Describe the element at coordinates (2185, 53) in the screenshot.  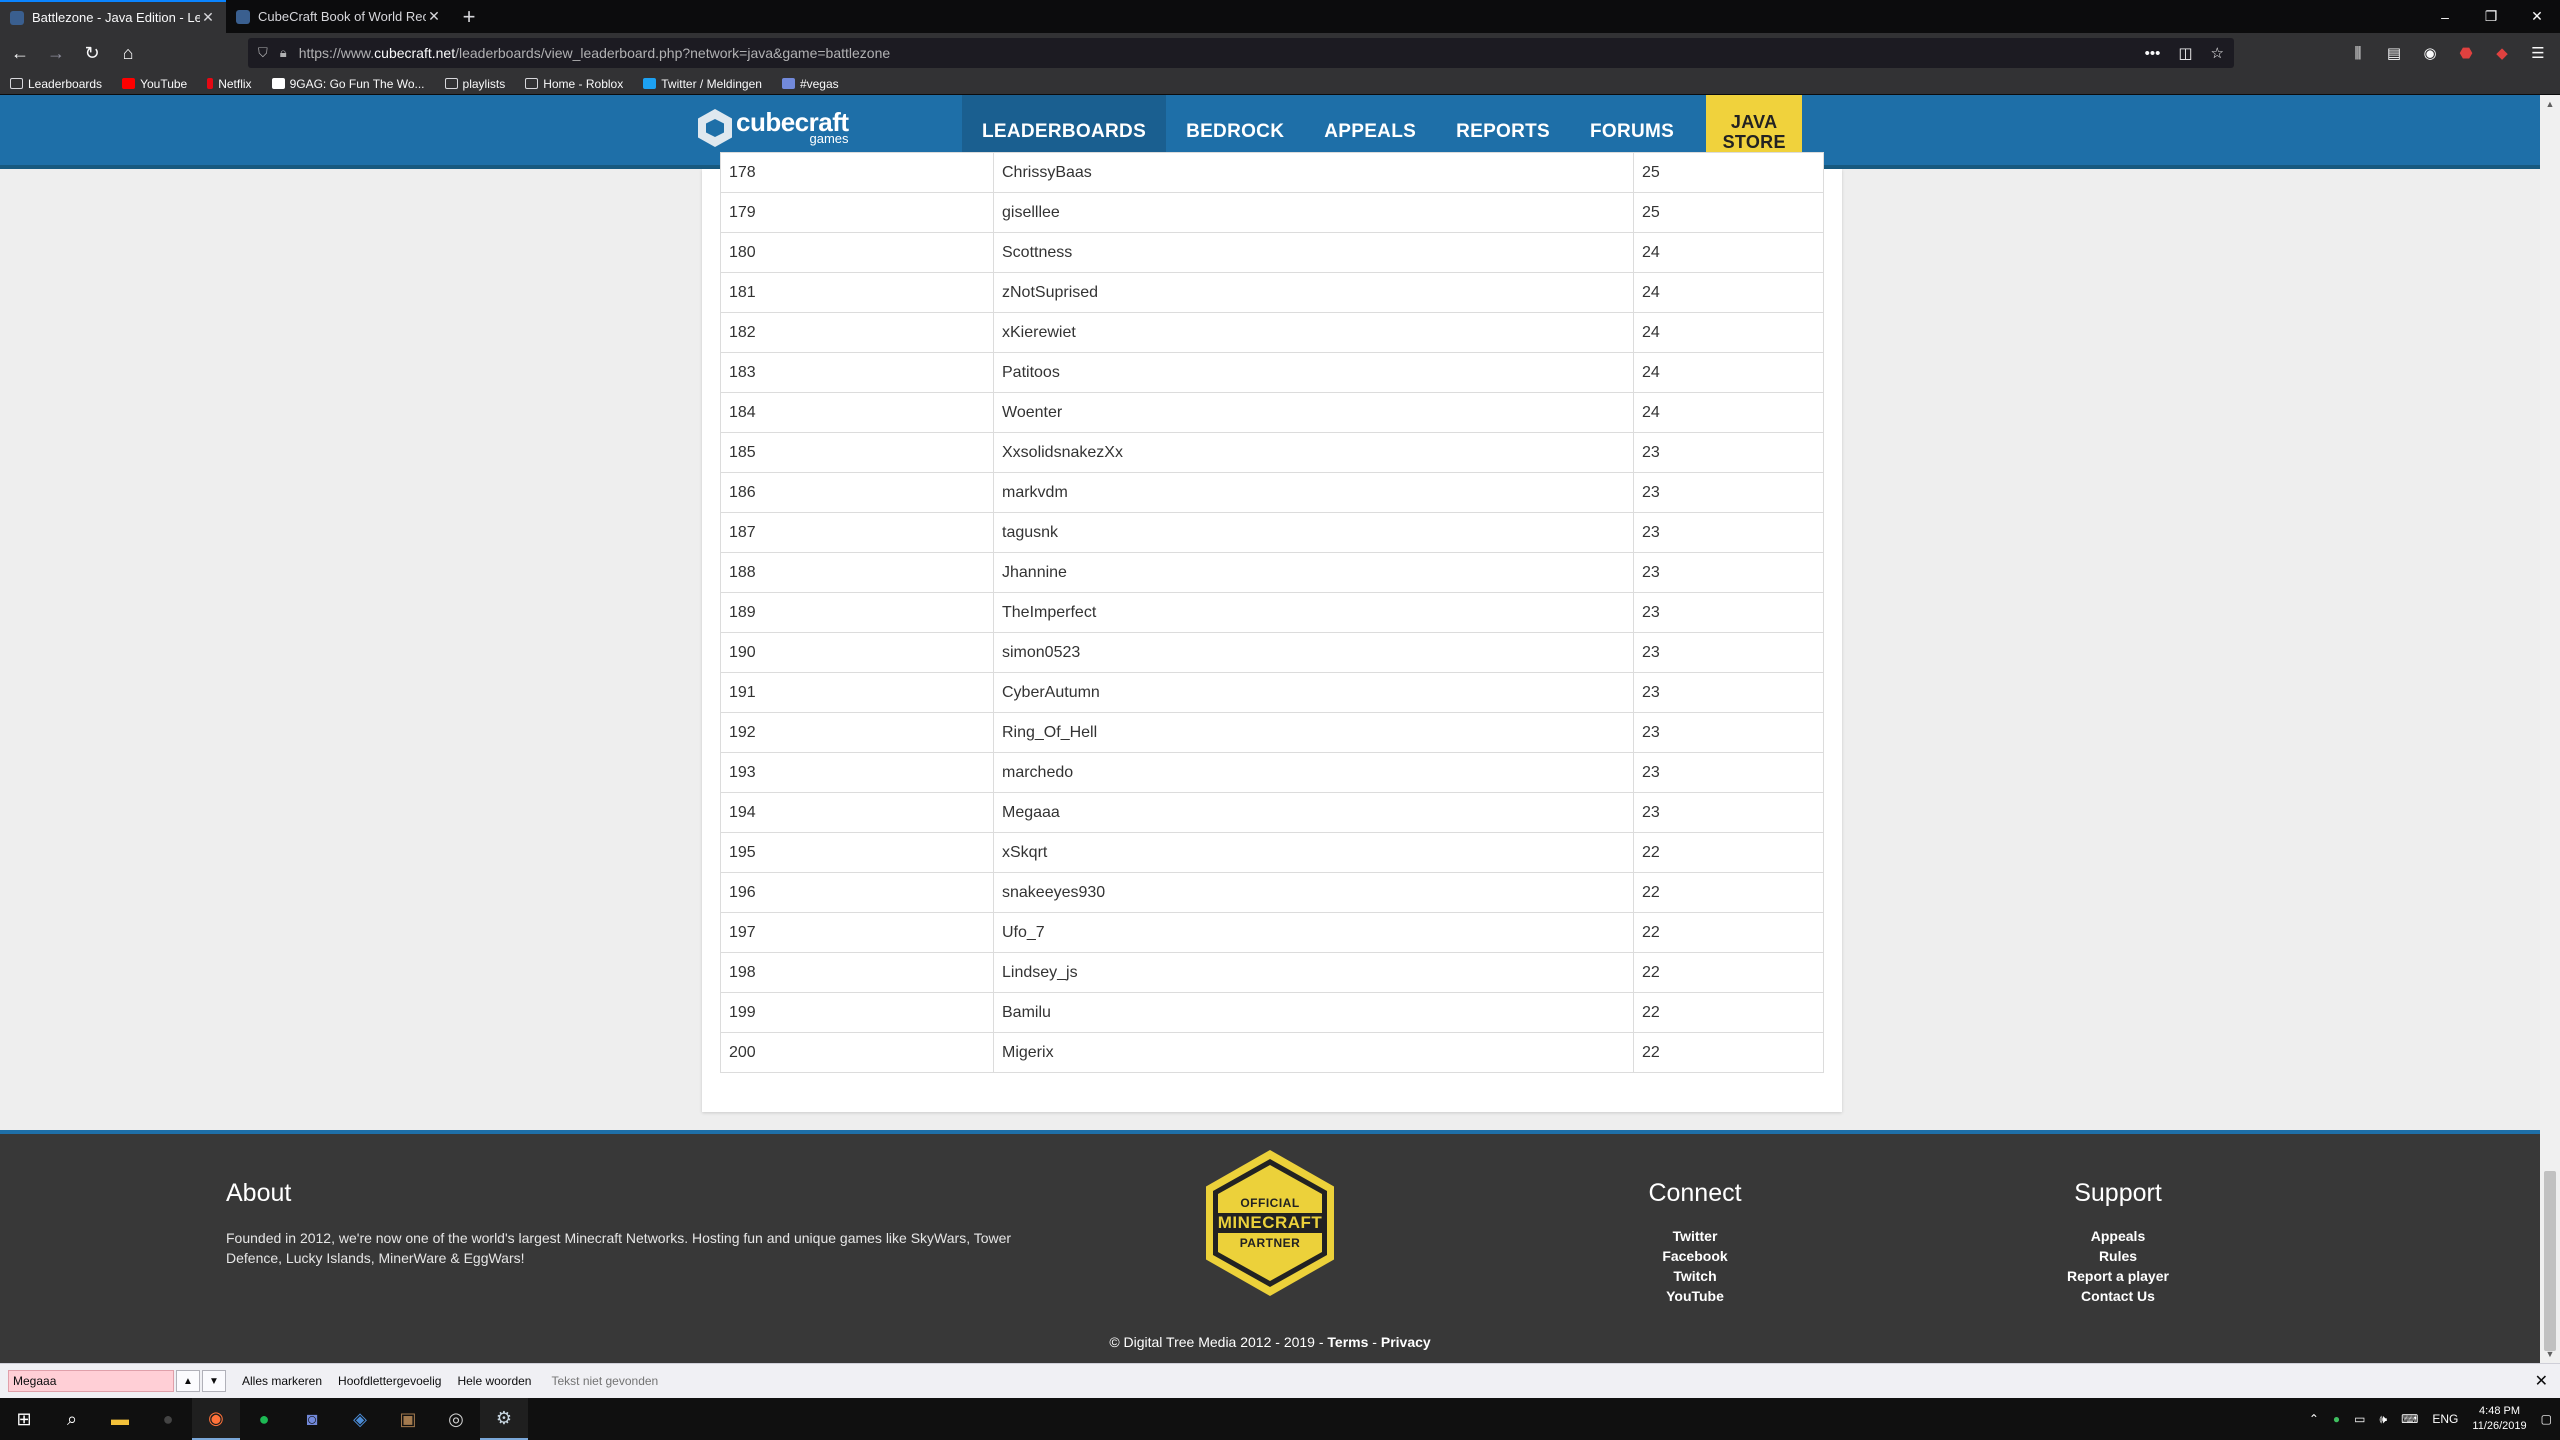
I see `pocket-icon: ◫` at that location.